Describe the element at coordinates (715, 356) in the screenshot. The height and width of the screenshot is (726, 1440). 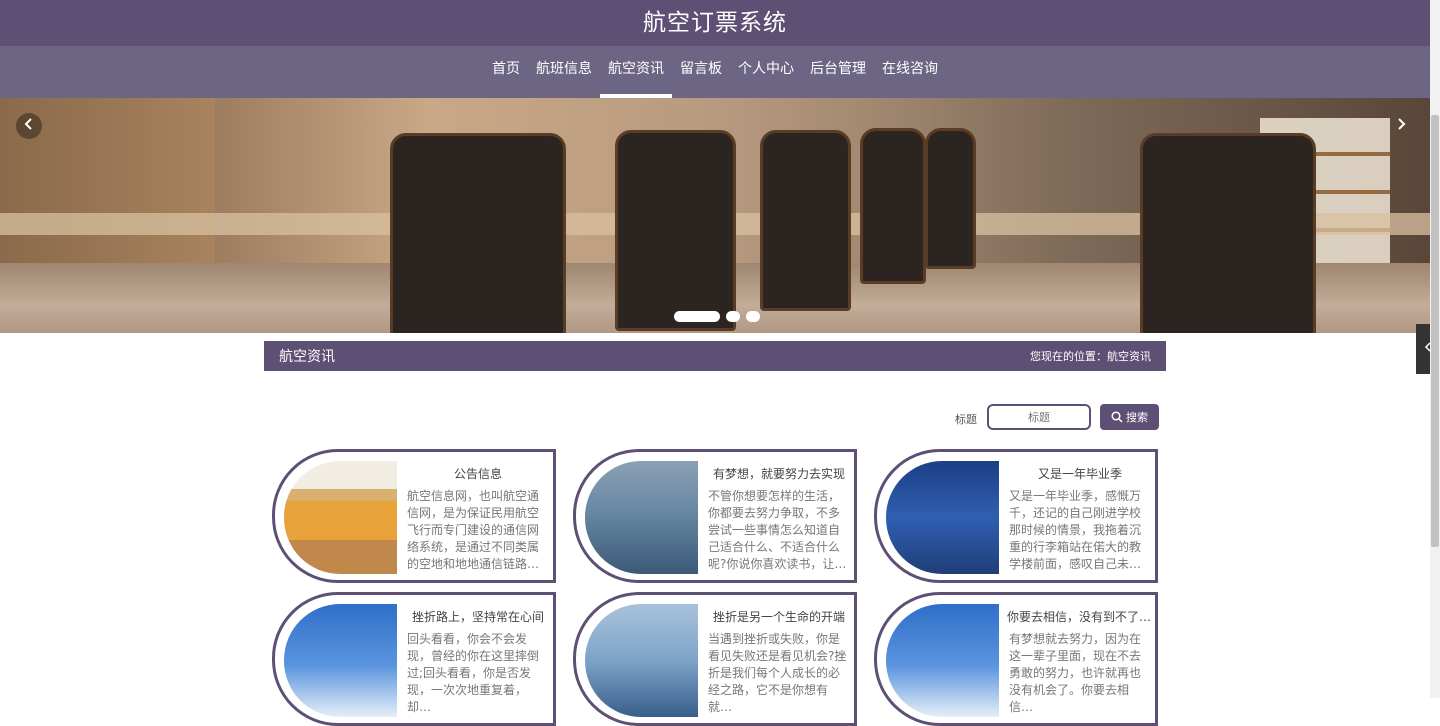
I see `section-header: 航空资讯 您现在的位置：航空资讯` at that location.